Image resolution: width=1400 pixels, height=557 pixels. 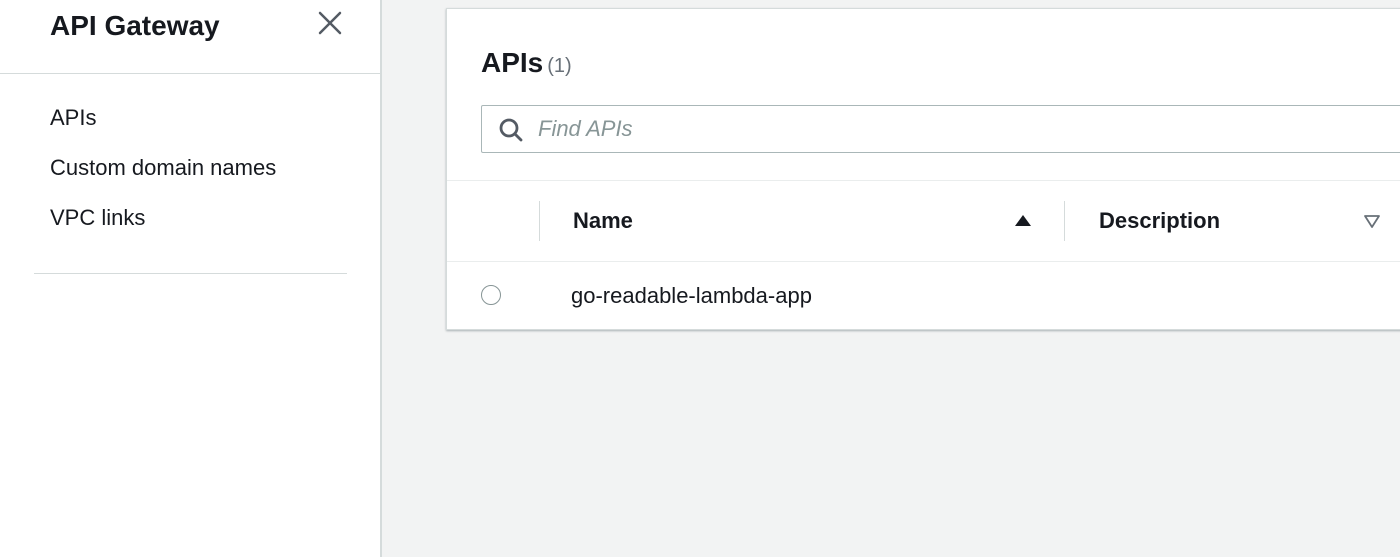 I want to click on sidebar-nav: APIs Custom domain names VPC links, so click(x=163, y=175).